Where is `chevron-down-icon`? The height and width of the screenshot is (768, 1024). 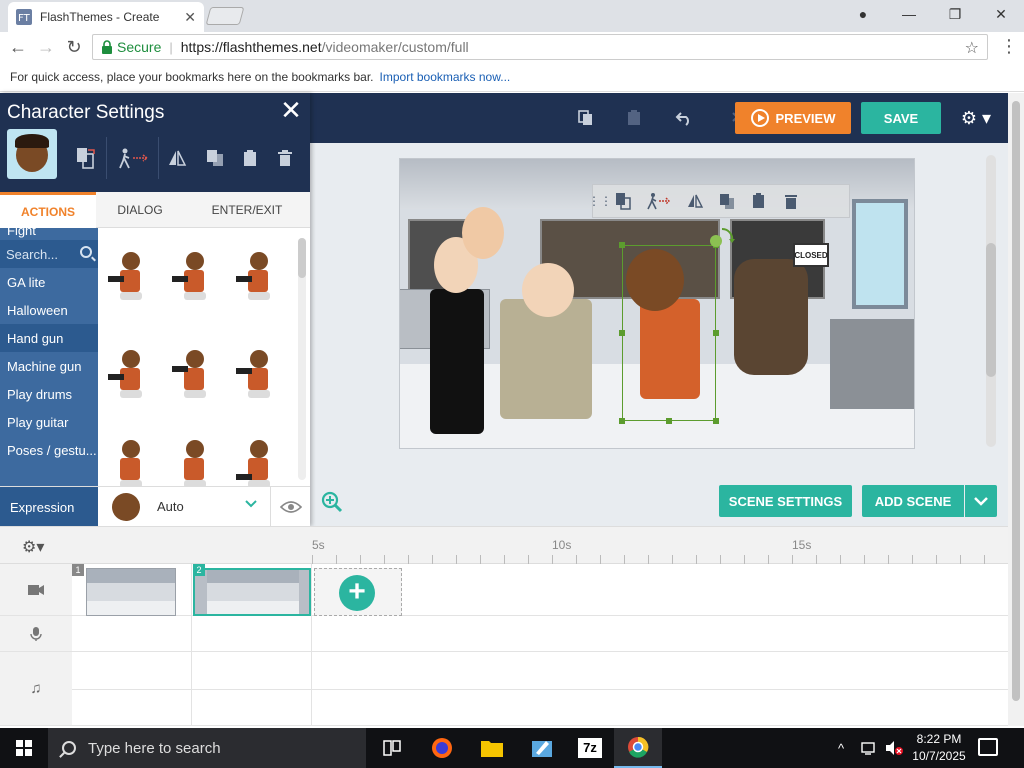
chevron-down-icon is located at coordinates (251, 504).